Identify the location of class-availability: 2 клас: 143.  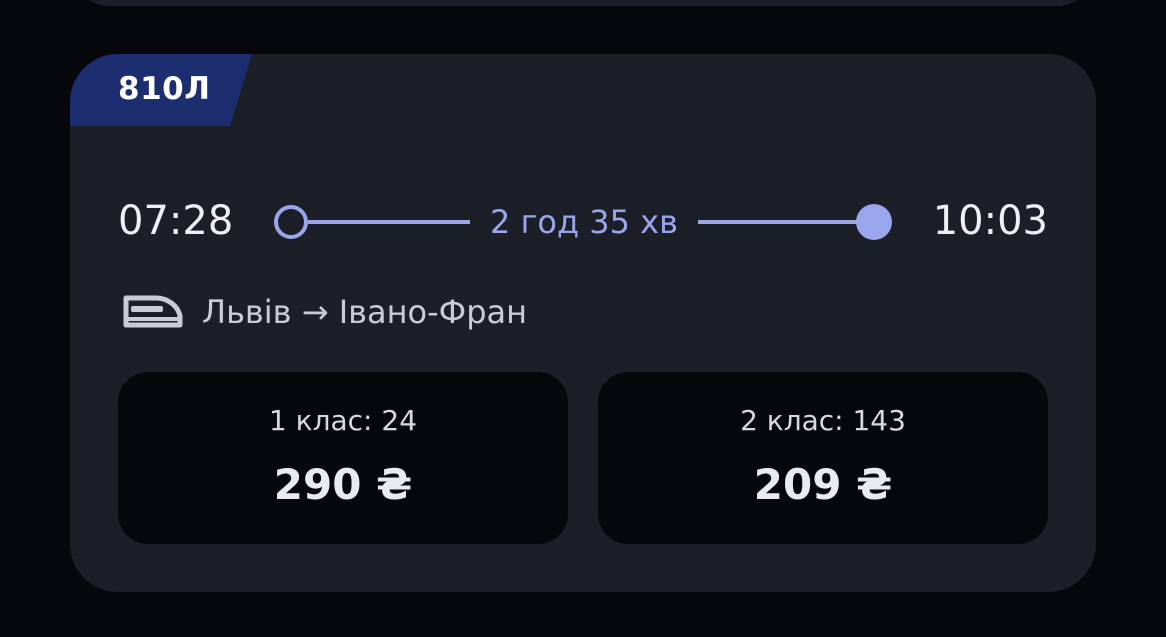
(823, 420).